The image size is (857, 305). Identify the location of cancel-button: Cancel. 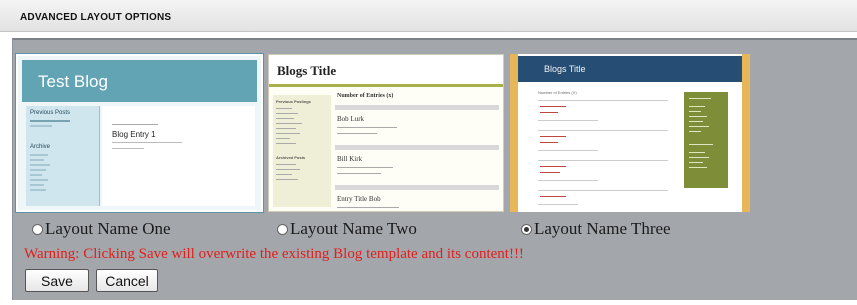
(127, 280).